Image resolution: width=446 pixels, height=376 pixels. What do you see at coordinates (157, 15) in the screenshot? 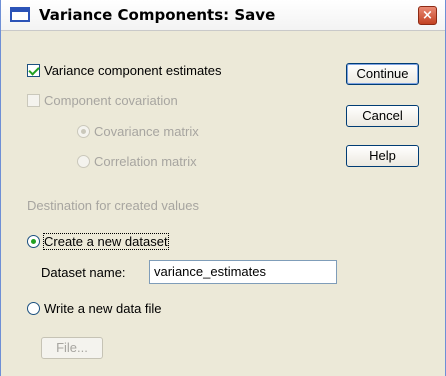
I see `dialog-title: Variance Components: Save` at bounding box center [157, 15].